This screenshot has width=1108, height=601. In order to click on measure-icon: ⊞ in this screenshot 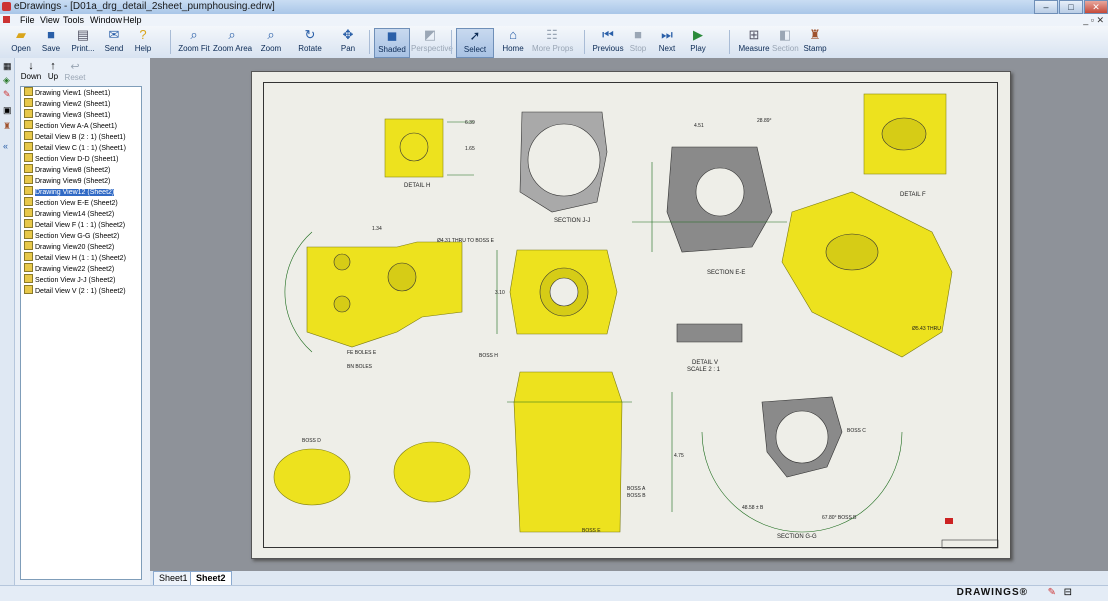, I will do `click(754, 34)`.